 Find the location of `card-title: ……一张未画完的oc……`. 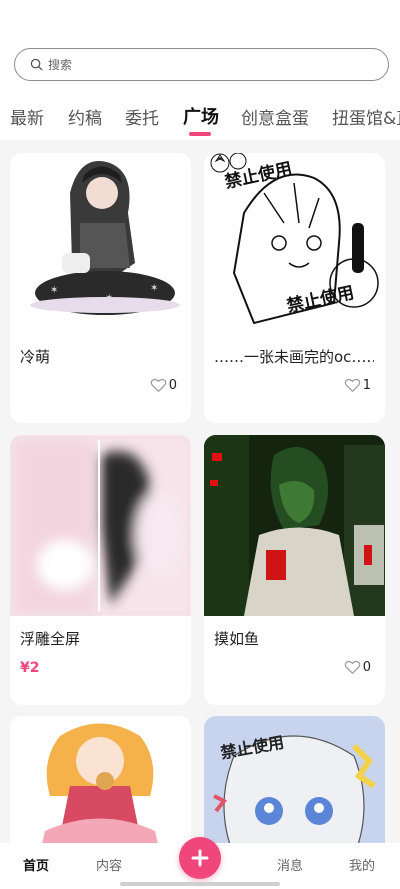

card-title: ……一张未画完的oc…… is located at coordinates (294, 357).